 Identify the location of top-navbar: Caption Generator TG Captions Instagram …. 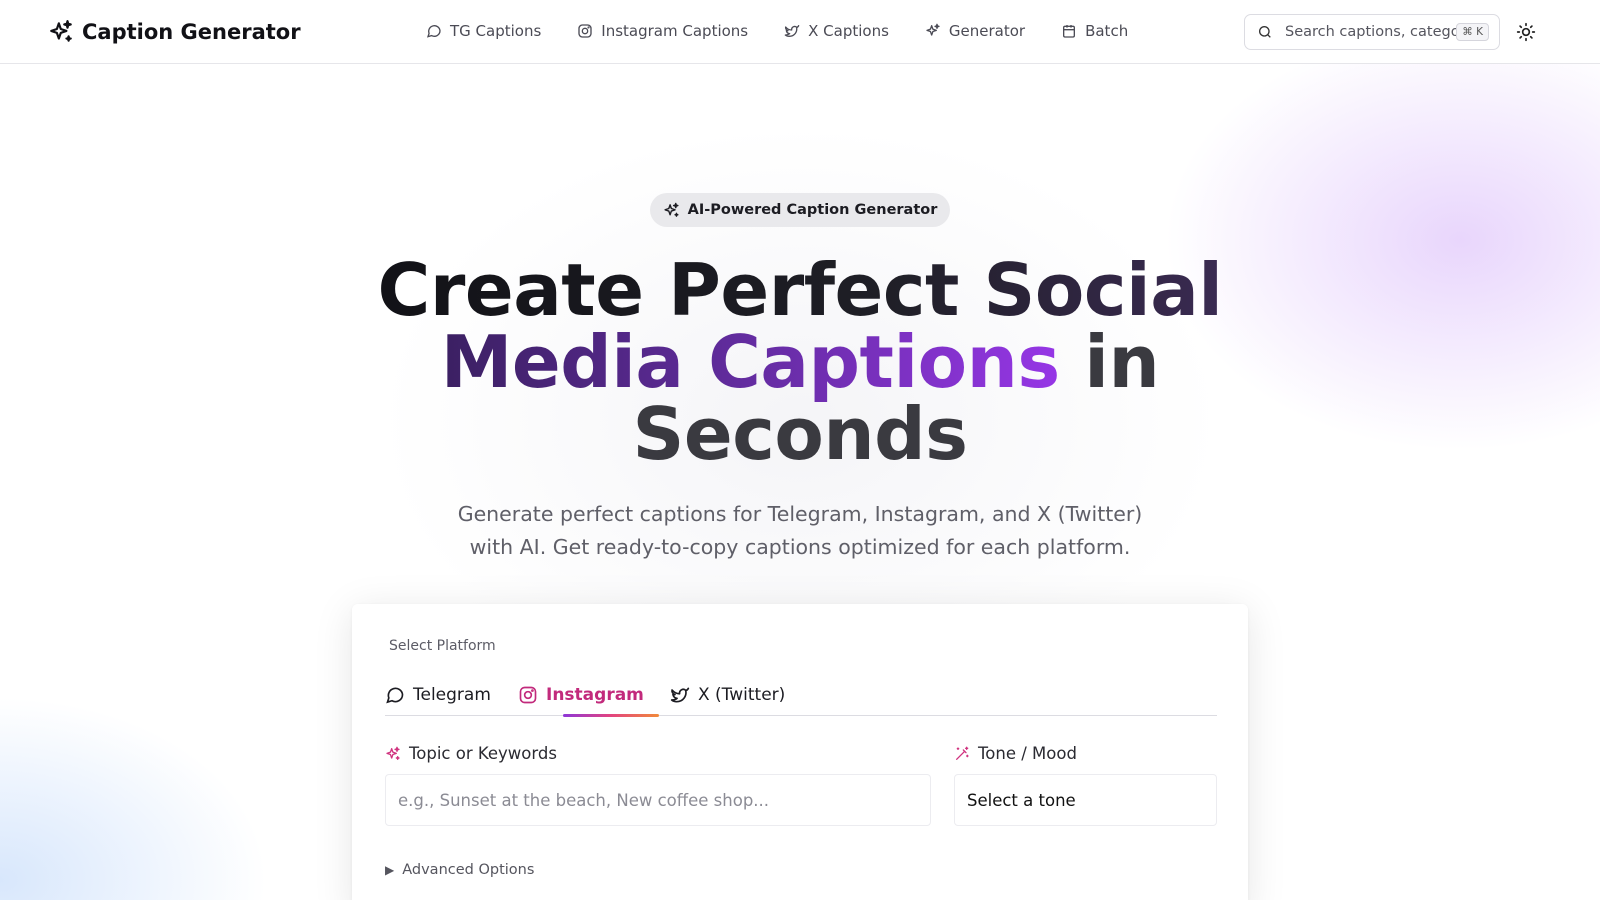
(800, 32).